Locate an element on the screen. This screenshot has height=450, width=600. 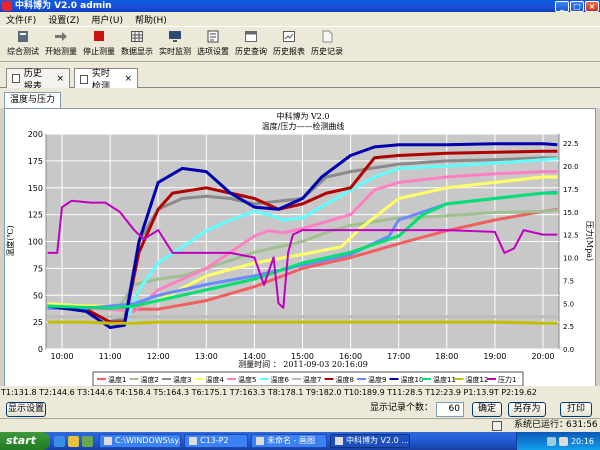
confirm-button: 确定 is located at coordinates (487, 409).